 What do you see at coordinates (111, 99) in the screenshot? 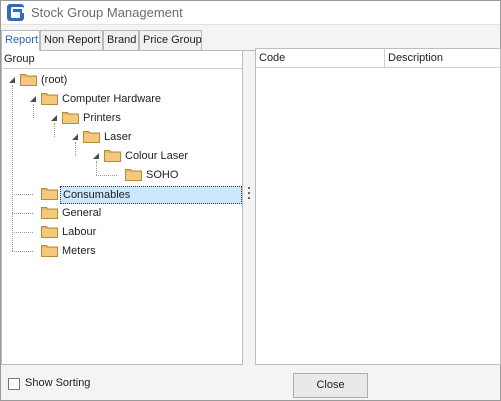
I see `tree-node-label: Computer Hardware` at bounding box center [111, 99].